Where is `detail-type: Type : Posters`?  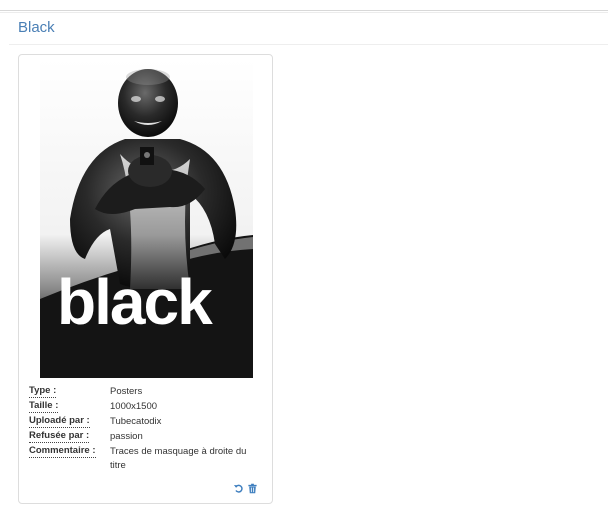
detail-type: Type : Posters is located at coordinates (149, 392).